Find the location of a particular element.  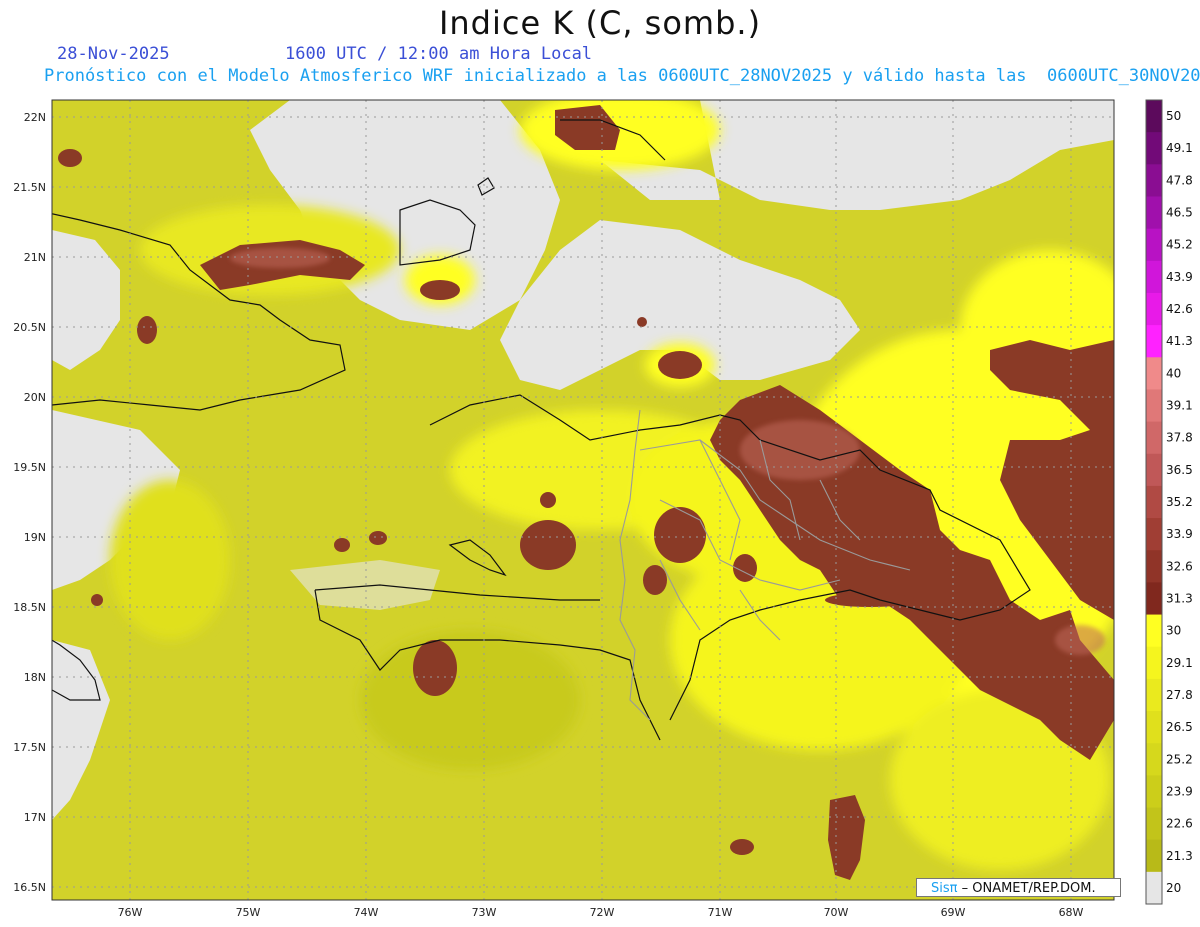

colorbar-label: 46.5 is located at coordinates (1179, 213).